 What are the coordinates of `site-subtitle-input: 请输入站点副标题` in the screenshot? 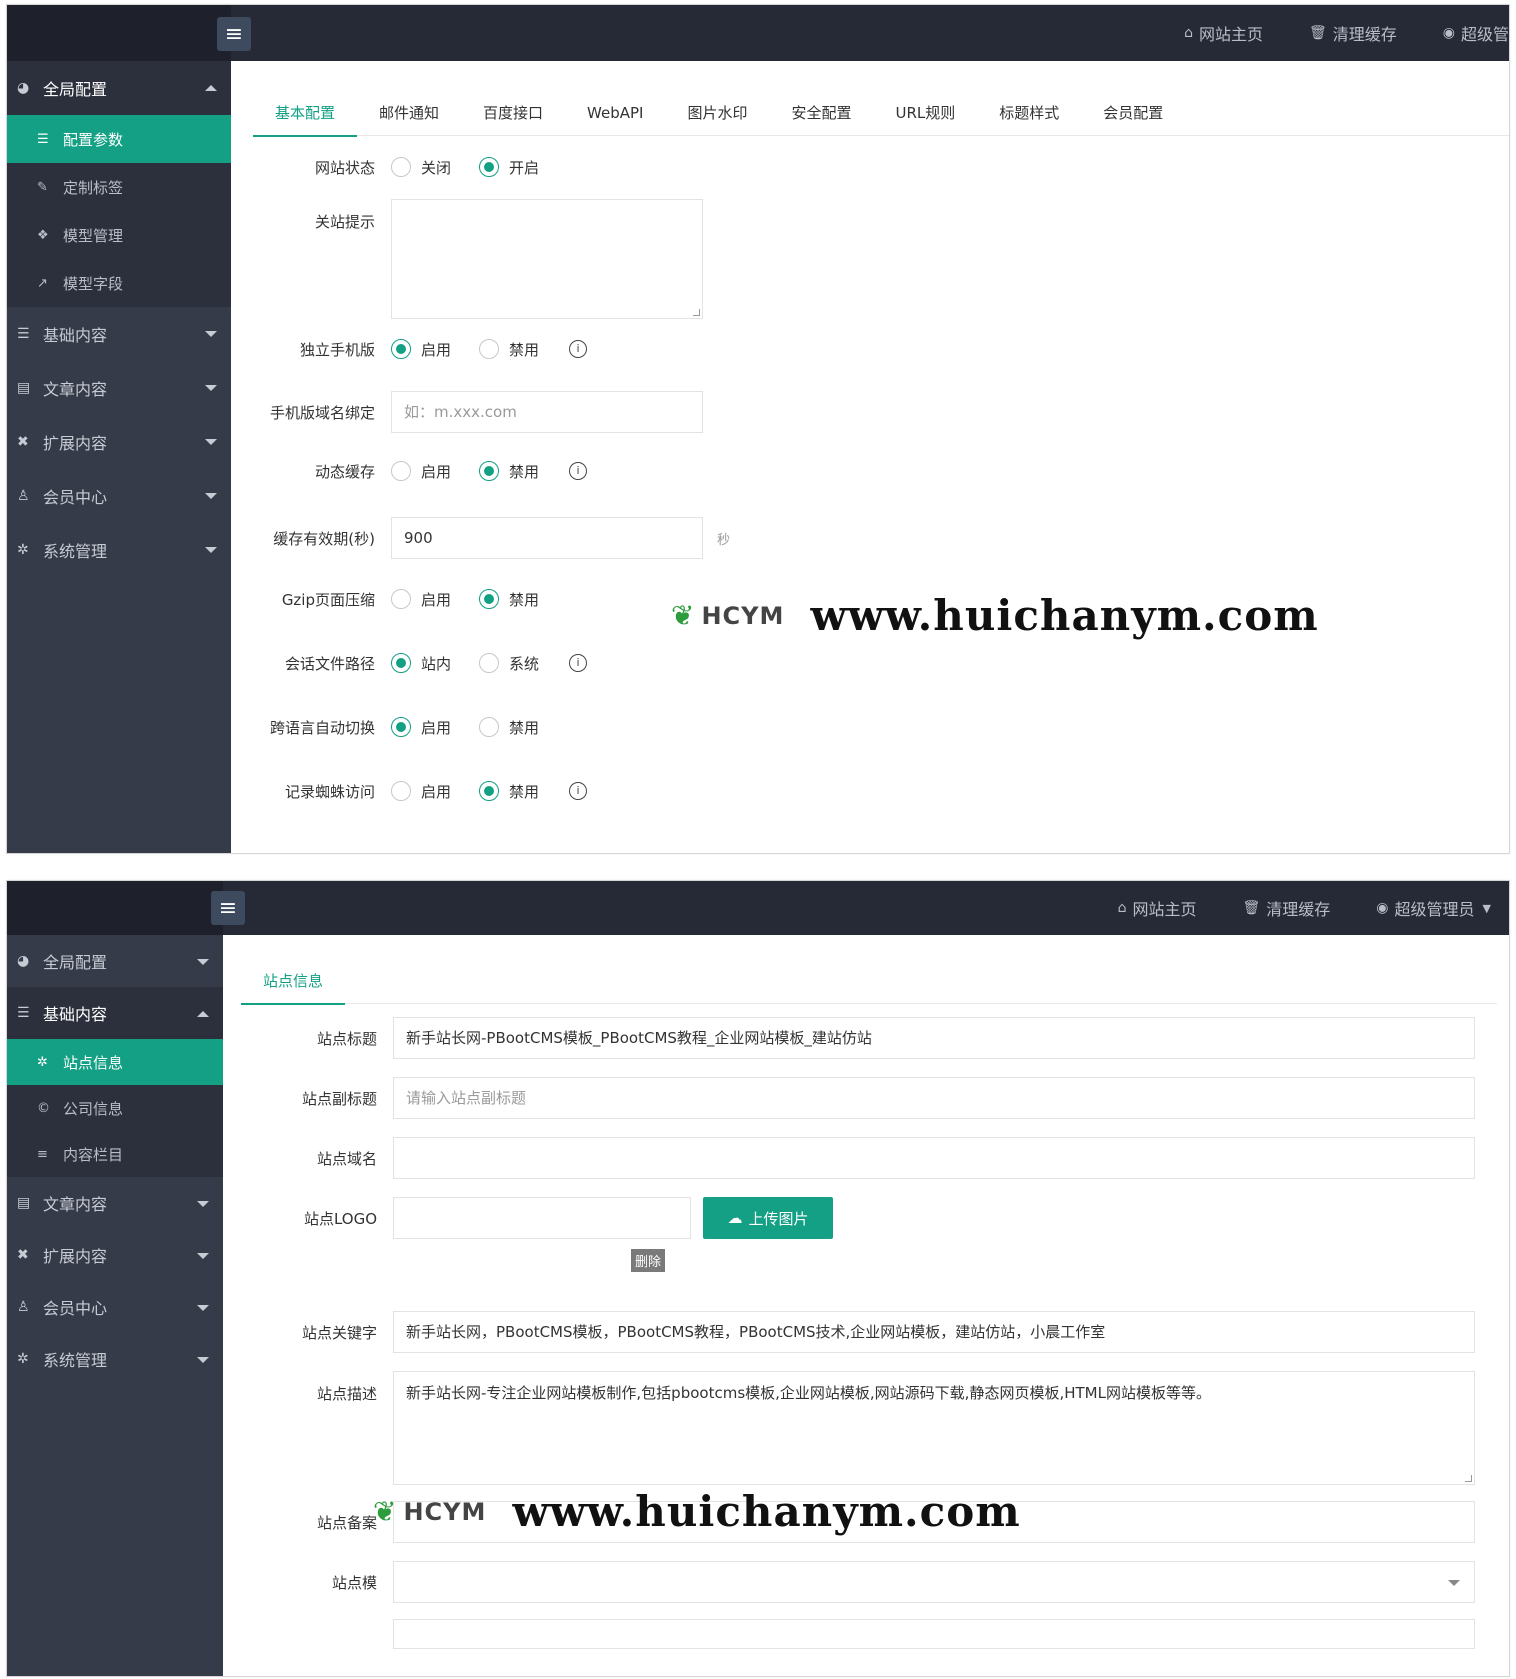 It's located at (934, 1098).